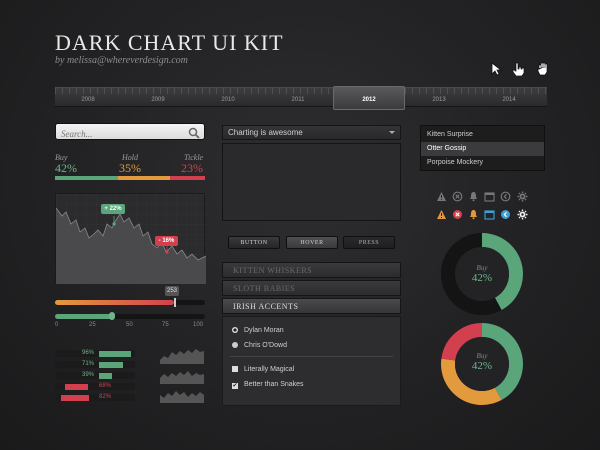  What do you see at coordinates (311, 182) in the screenshot?
I see `text-area` at bounding box center [311, 182].